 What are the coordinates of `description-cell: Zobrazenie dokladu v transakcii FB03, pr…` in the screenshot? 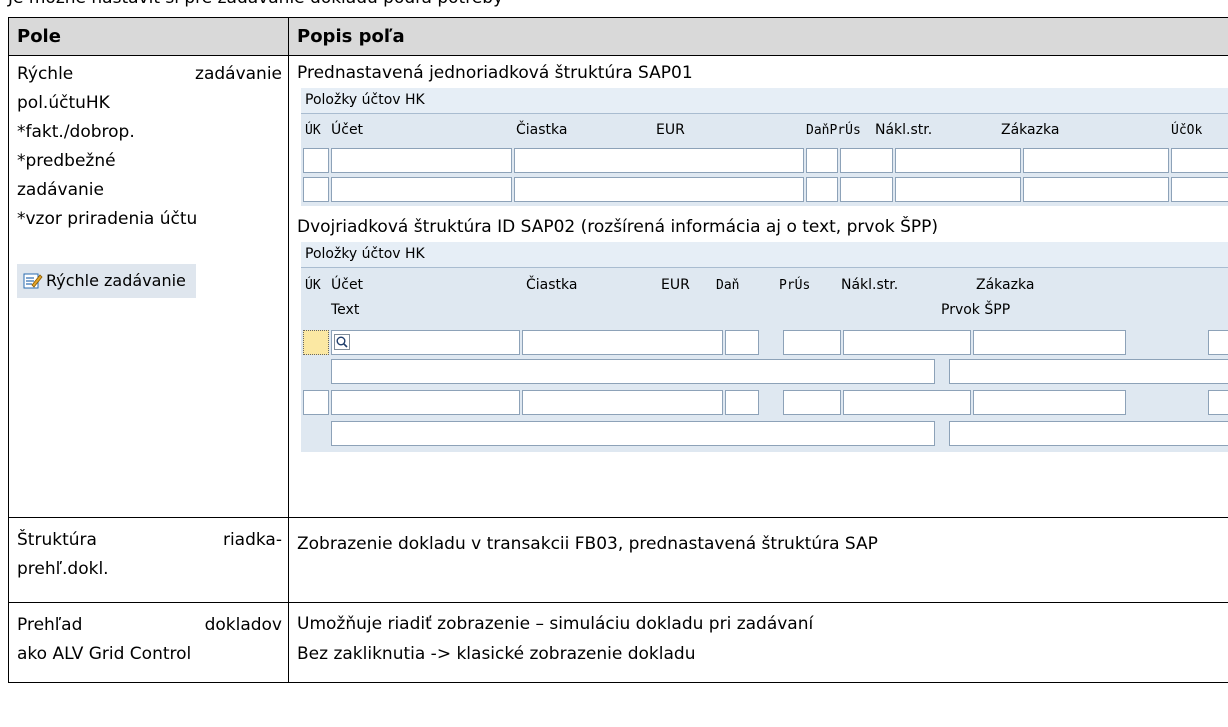 It's located at (758, 560).